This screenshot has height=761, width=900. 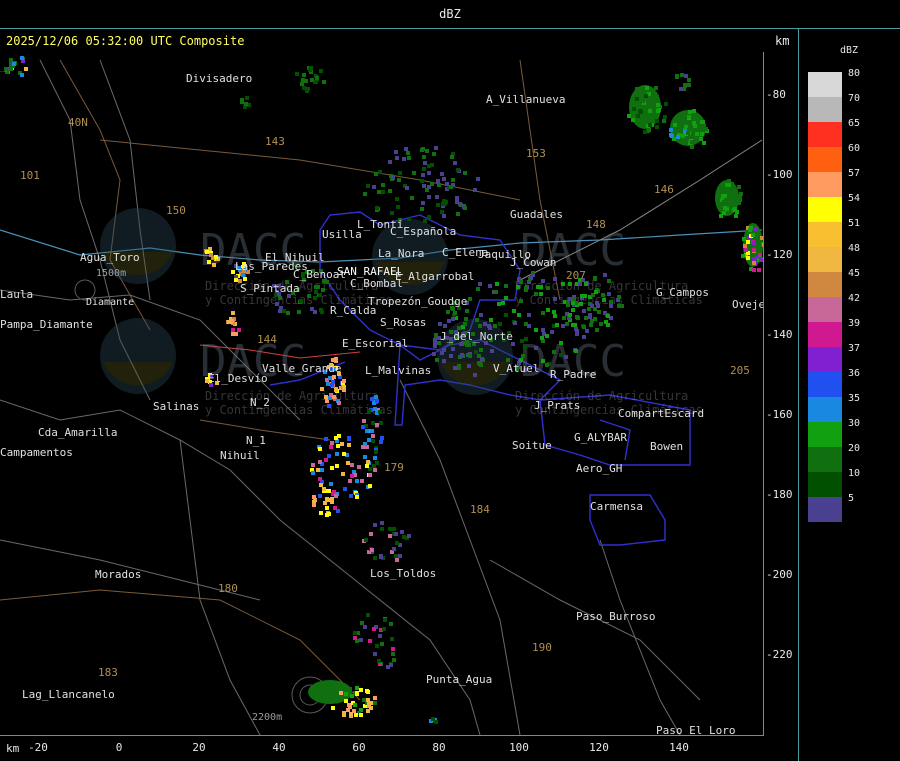 I want to click on legend-label: 54, so click(x=854, y=198).